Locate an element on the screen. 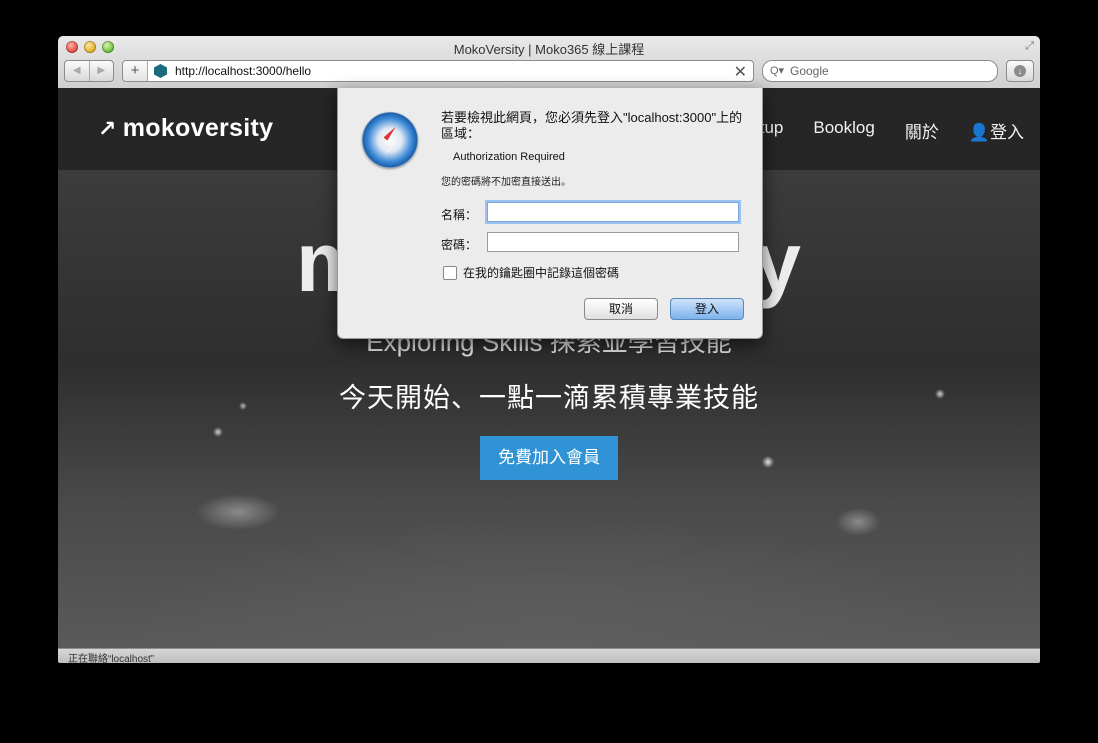 The height and width of the screenshot is (743, 1098). nav-item-login: 👤登入 is located at coordinates (996, 130).